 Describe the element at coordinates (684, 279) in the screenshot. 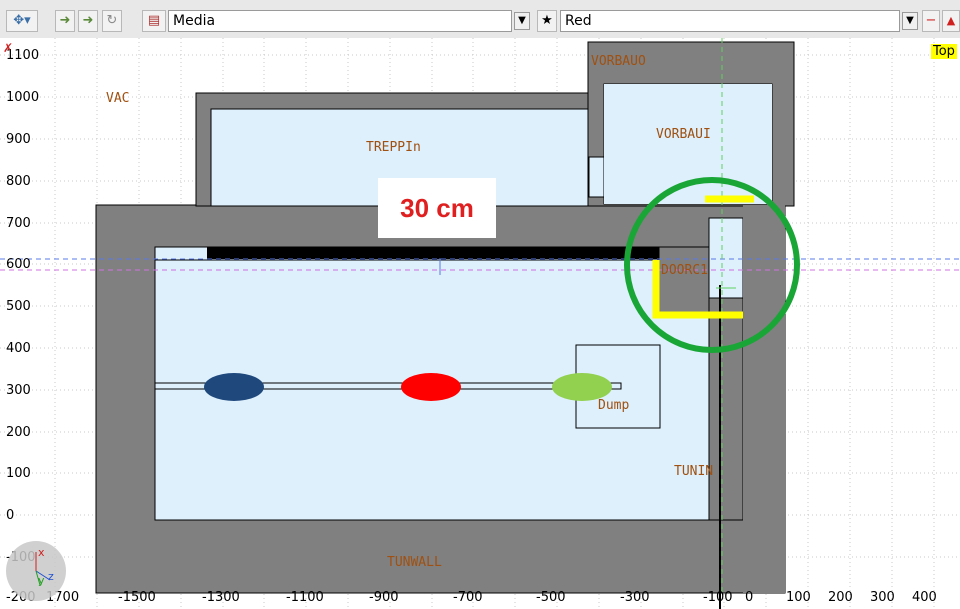

I see `doorc1-region` at that location.